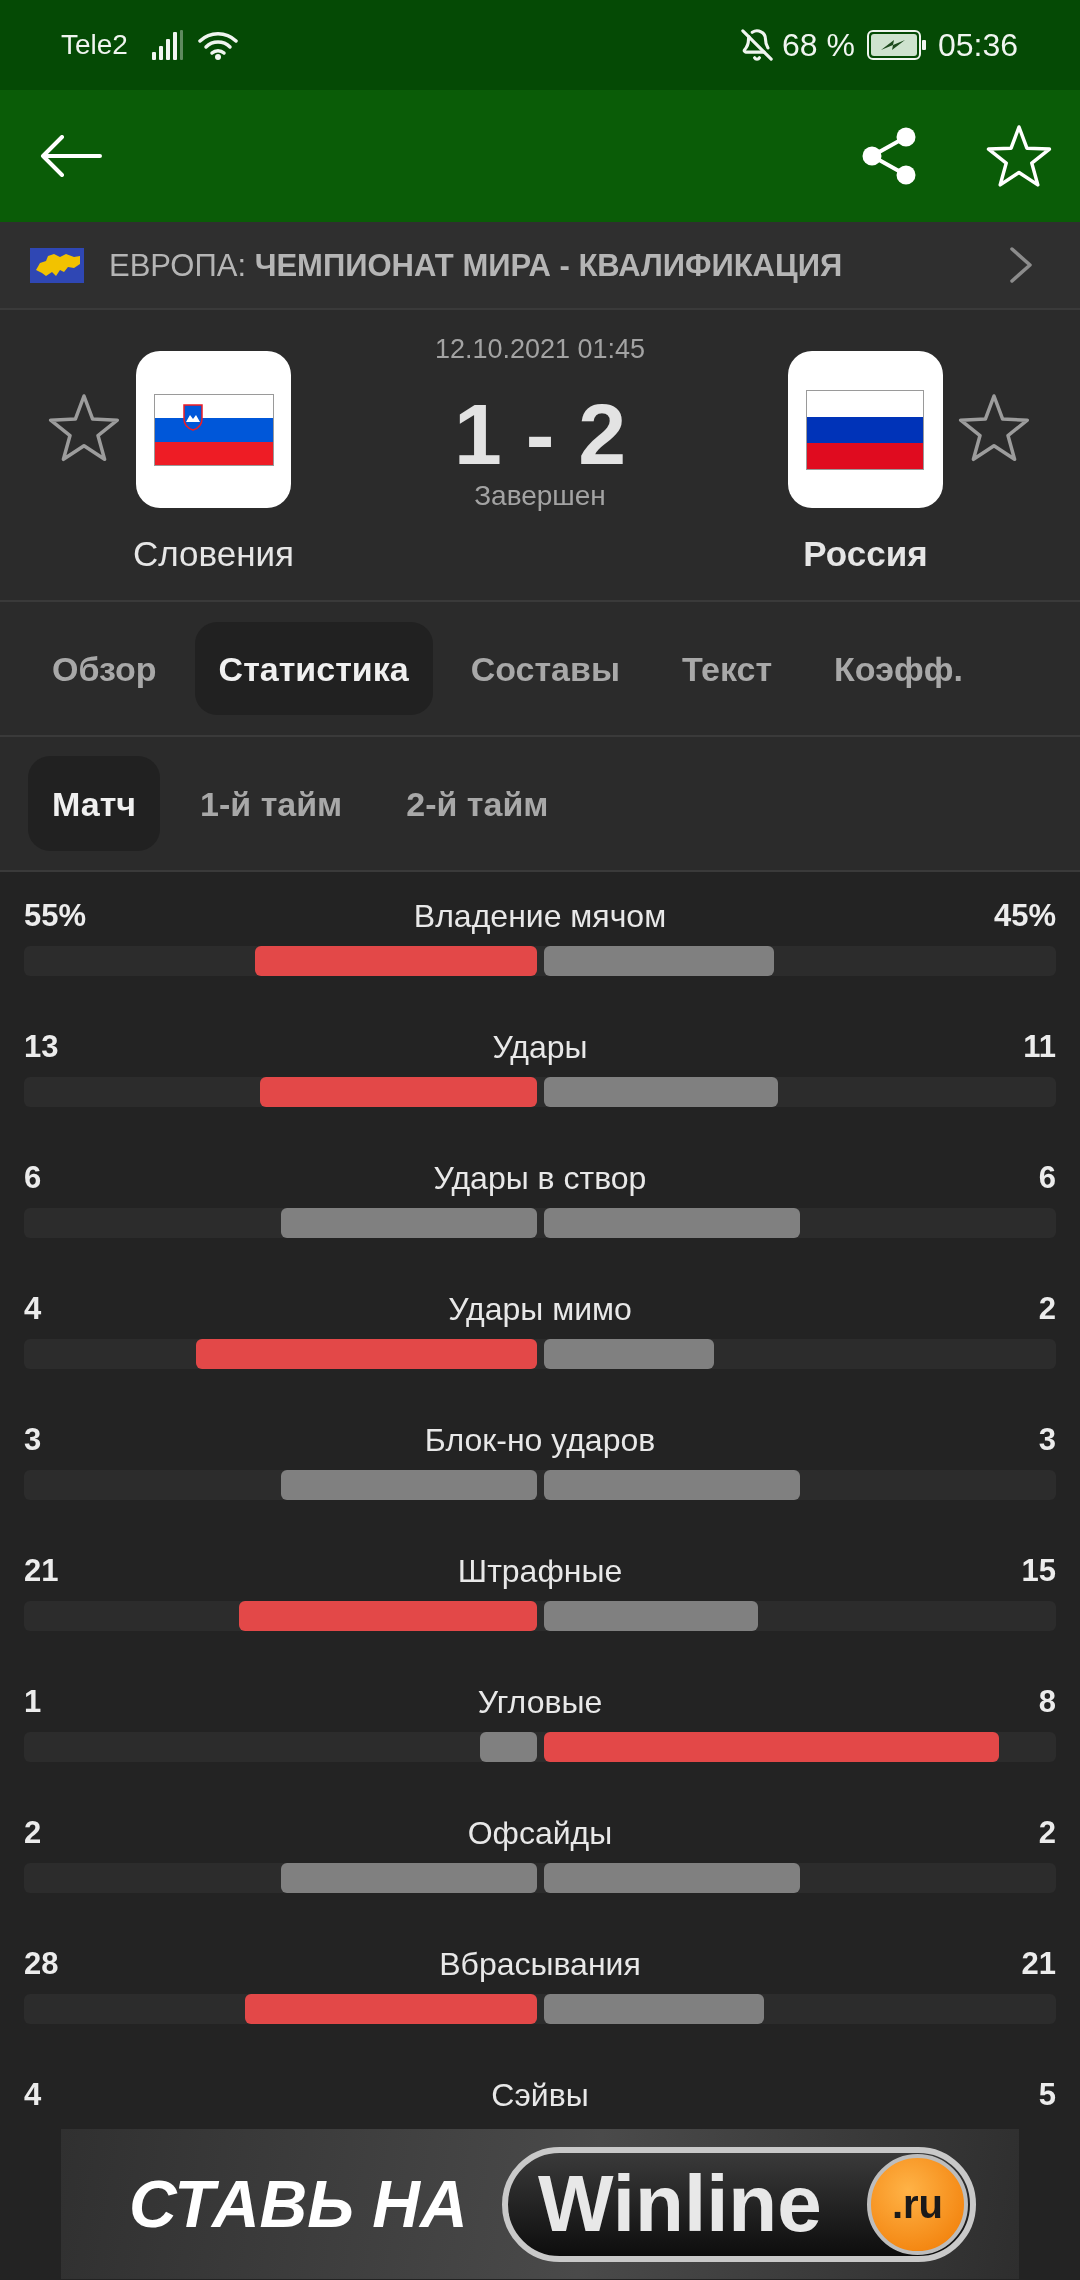 This screenshot has height=2280, width=1080. What do you see at coordinates (94, 45) in the screenshot?
I see `carrier-name: Tele2` at bounding box center [94, 45].